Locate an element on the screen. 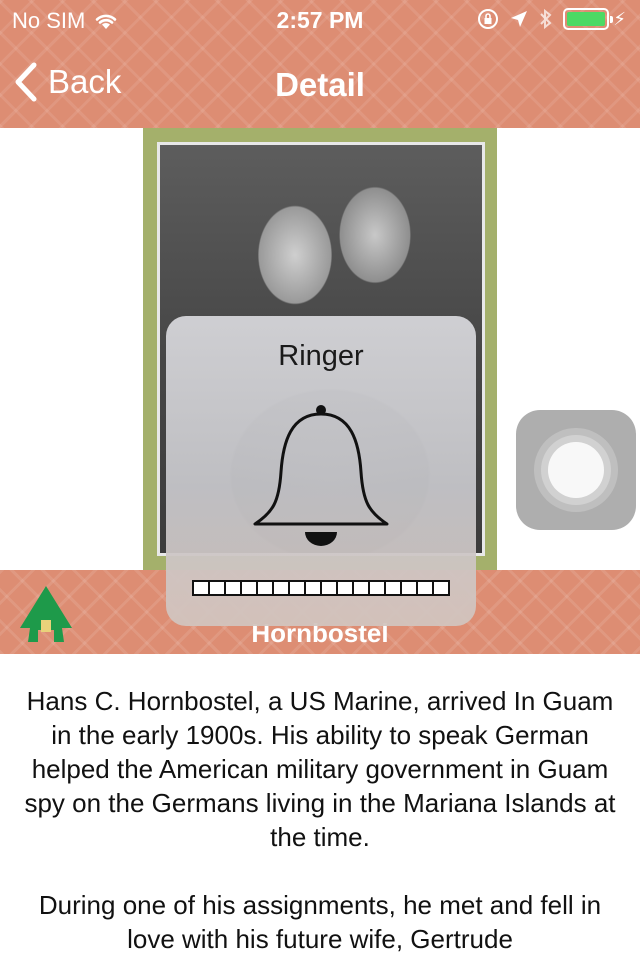 Image resolution: width=640 pixels, height=960 pixels. battery-fill is located at coordinates (586, 19).